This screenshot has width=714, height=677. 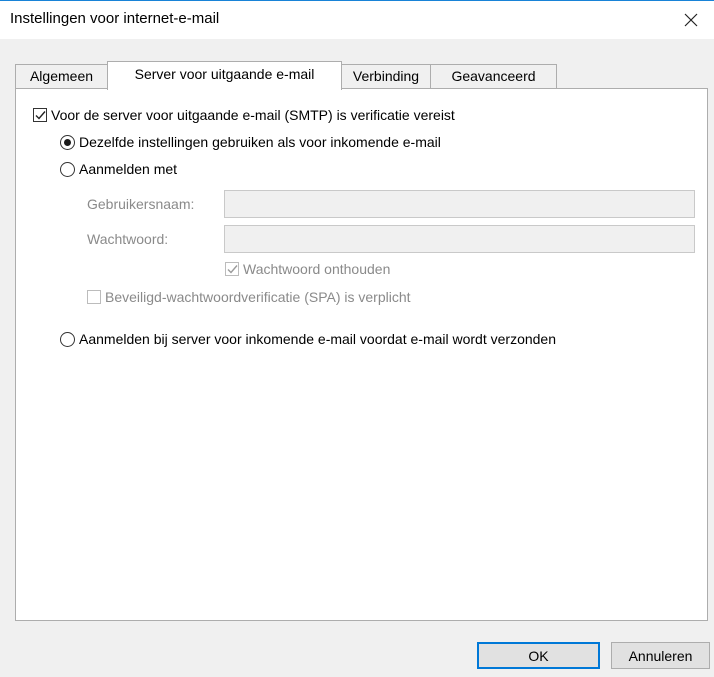 I want to click on remember-password-label: Wachtwoord onthouden, so click(x=317, y=269).